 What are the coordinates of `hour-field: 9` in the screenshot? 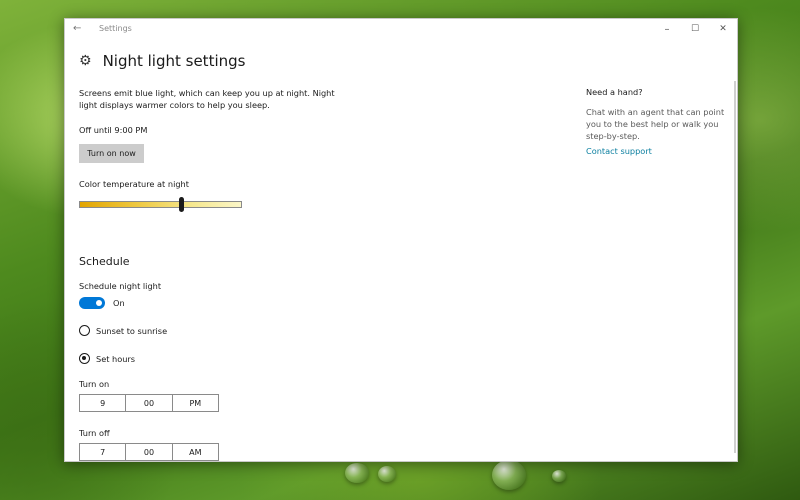 It's located at (103, 403).